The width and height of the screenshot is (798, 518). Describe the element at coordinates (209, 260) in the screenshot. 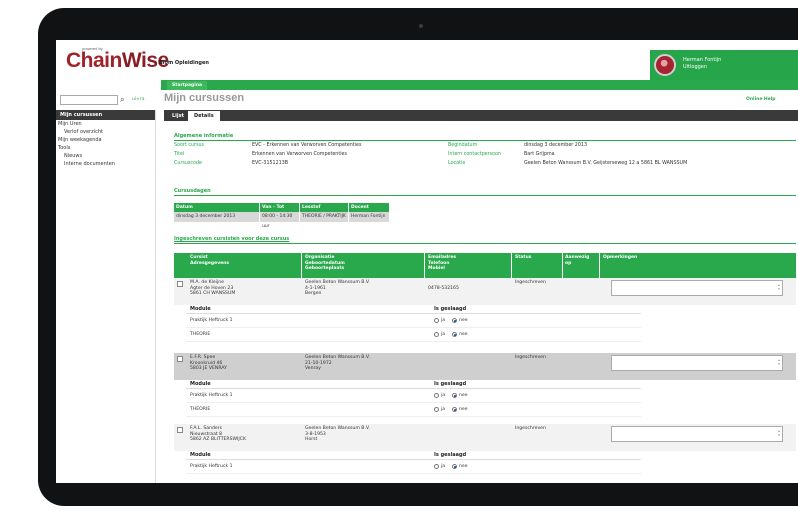

I see `header-cursist-group: Cursist Adresgegevens` at that location.